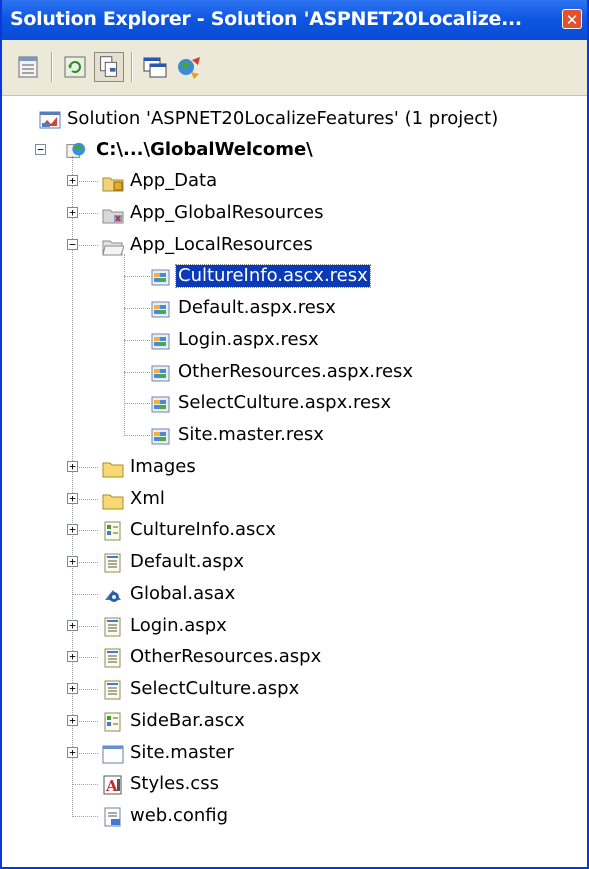 Image resolution: width=589 pixels, height=869 pixels. I want to click on tree-item-label: Styles.css, so click(174, 784).